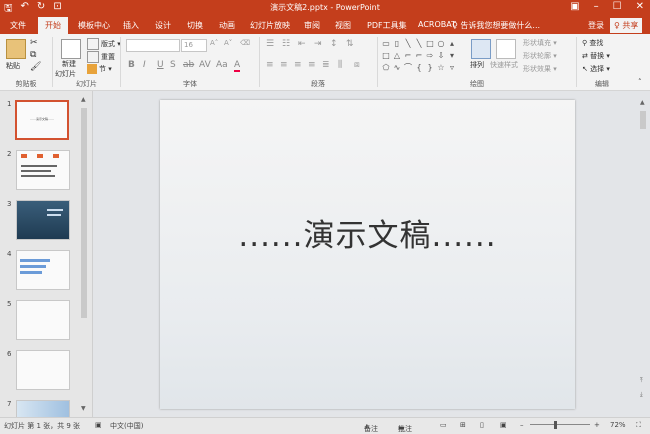  I want to click on slide-scrollbar: ▲ ⤒ ⤓, so click(643, 255).